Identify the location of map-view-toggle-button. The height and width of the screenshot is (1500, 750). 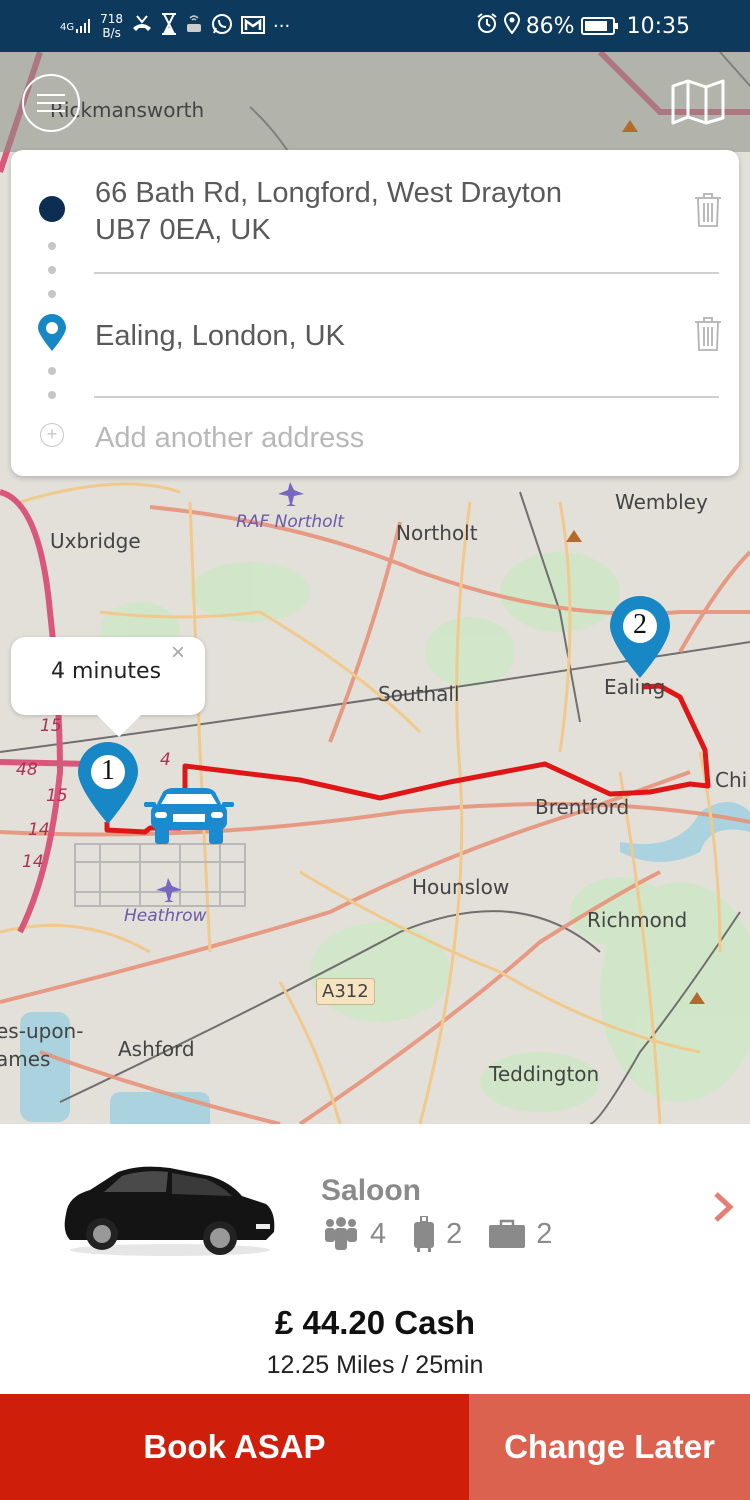
(698, 102).